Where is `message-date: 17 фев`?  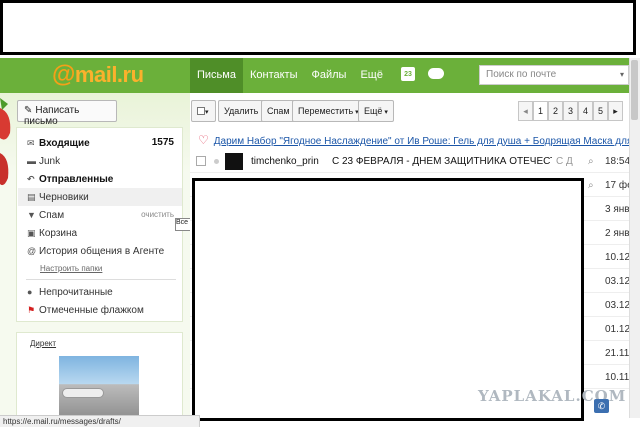 message-date: 17 фев is located at coordinates (617, 185).